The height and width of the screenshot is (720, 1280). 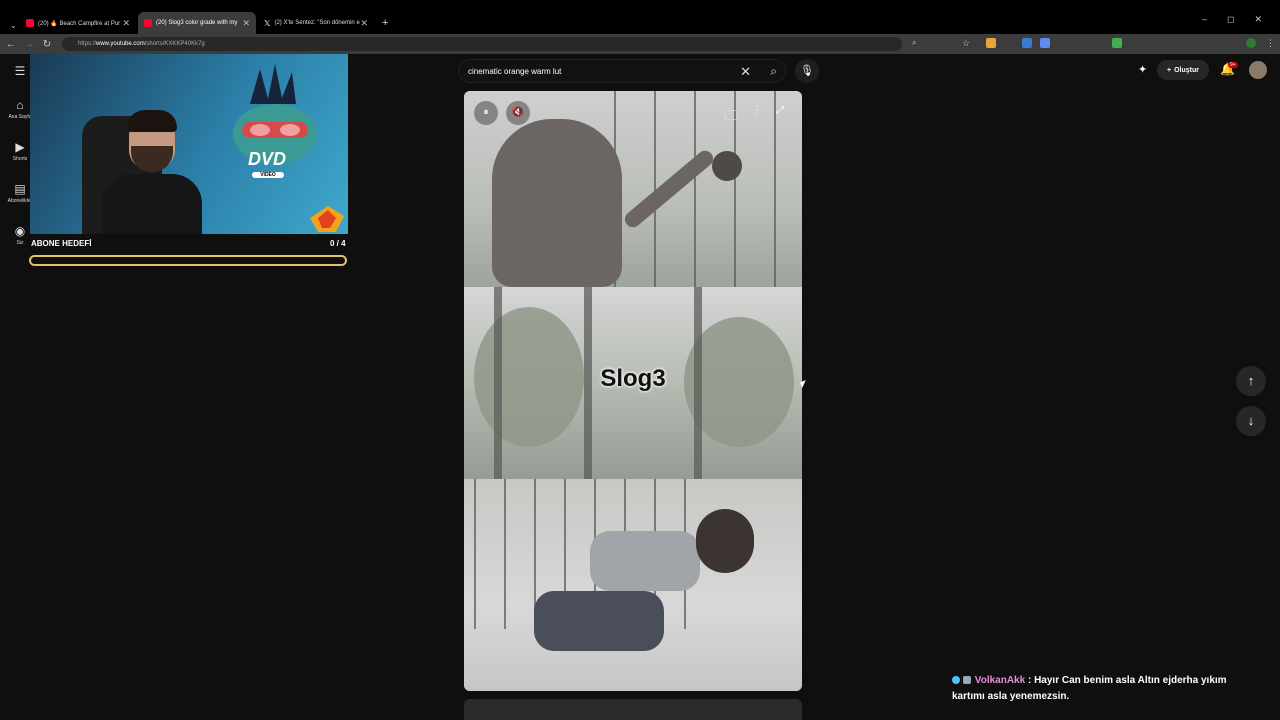 What do you see at coordinates (20, 117) in the screenshot?
I see `sidebar-item-label: Ana Sayfa` at bounding box center [20, 117].